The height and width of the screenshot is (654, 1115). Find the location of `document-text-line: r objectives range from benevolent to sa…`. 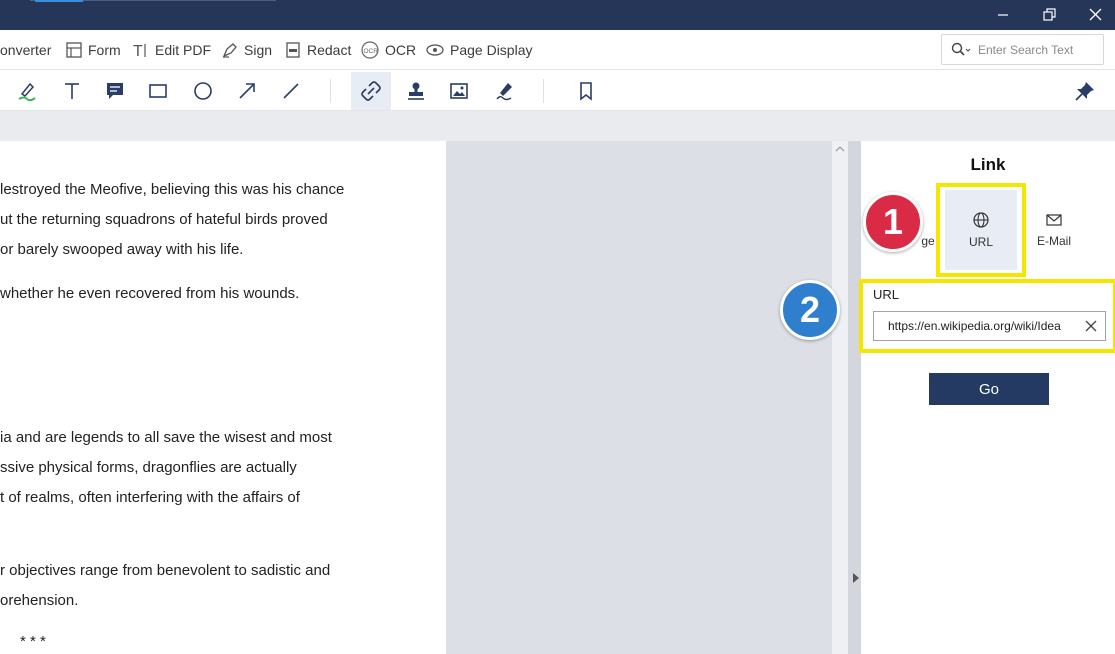

document-text-line: r objectives range from benevolent to sa… is located at coordinates (165, 570).